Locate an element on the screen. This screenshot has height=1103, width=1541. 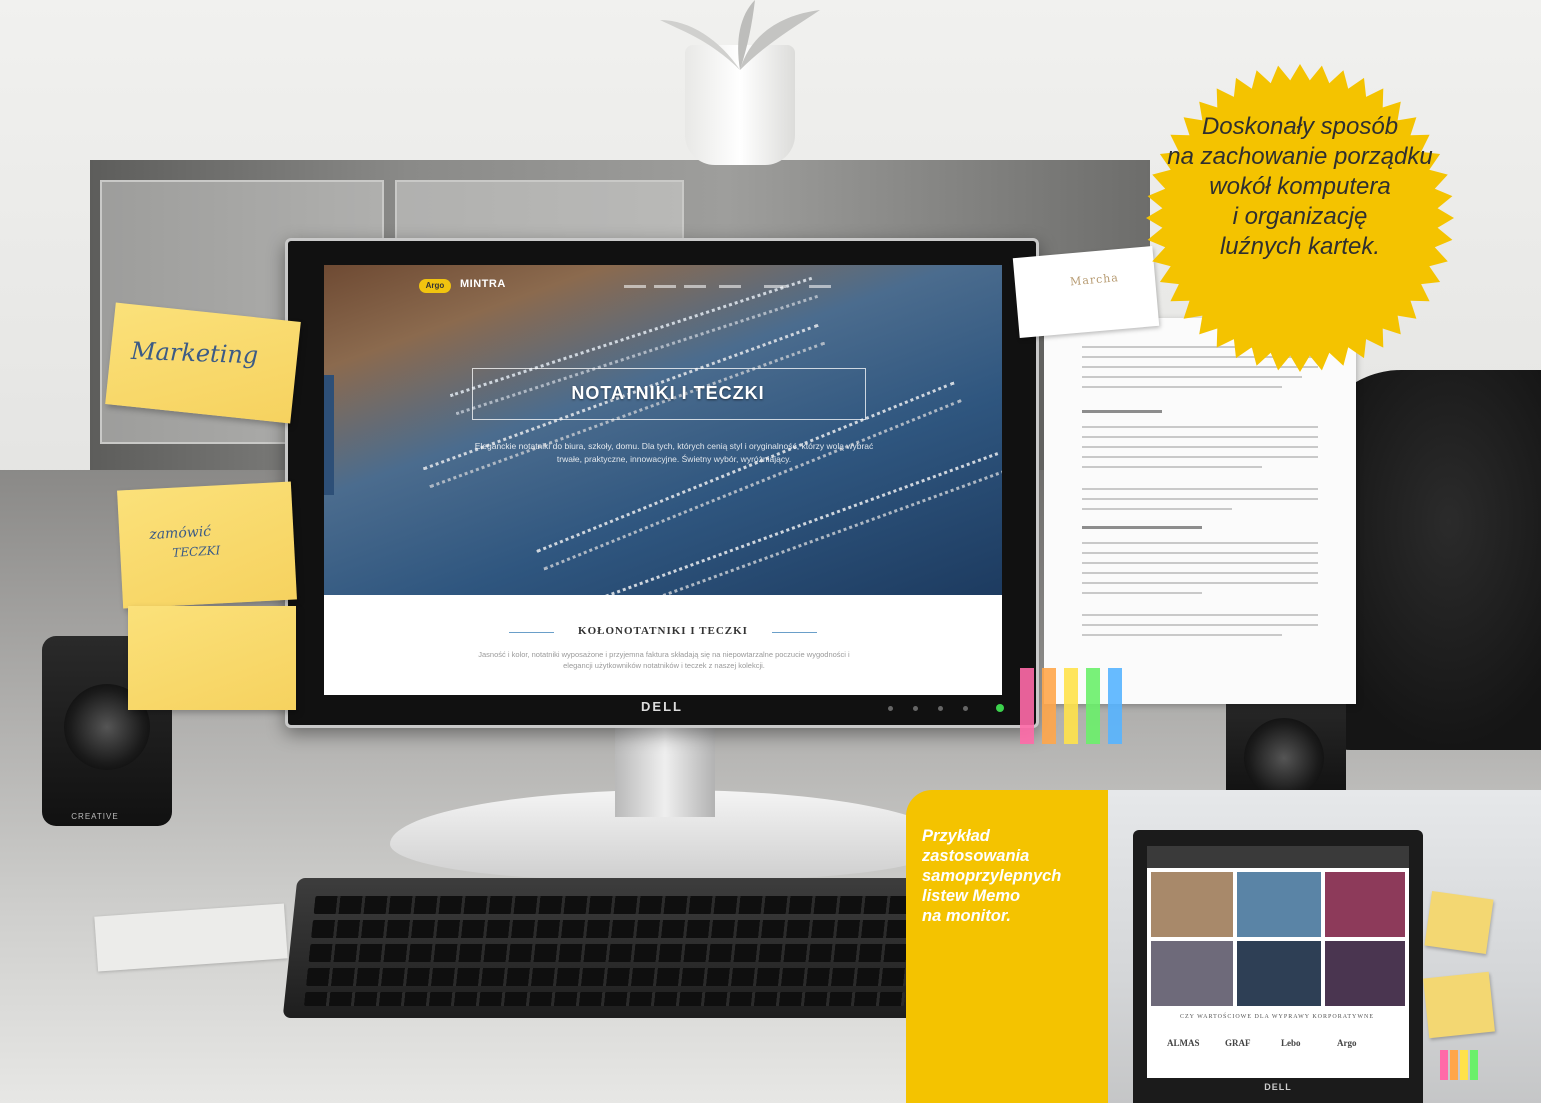
speaker-brand: CREATIVE is located at coordinates (95, 816).